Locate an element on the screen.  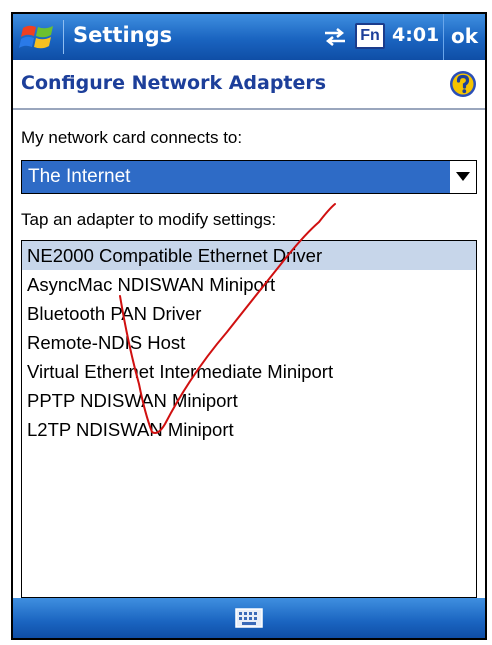
ok-button: ok is located at coordinates (464, 37).